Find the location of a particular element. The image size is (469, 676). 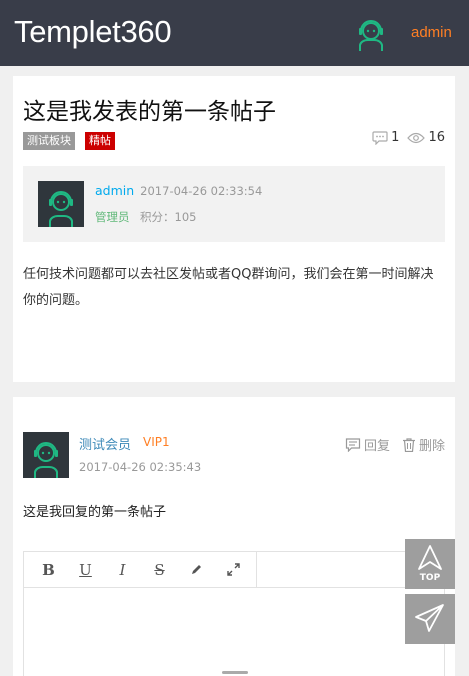

fullscreen-button is located at coordinates (233, 570).